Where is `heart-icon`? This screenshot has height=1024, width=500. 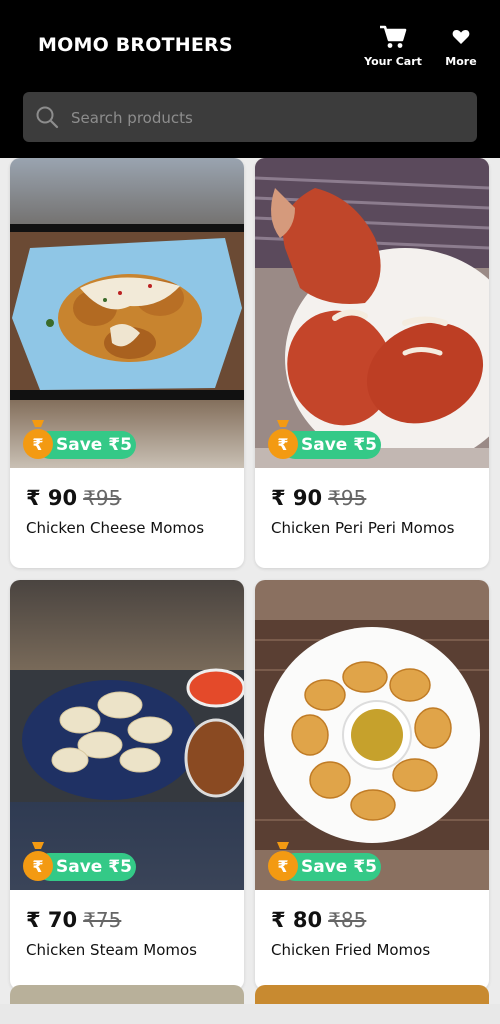
heart-icon is located at coordinates (461, 37).